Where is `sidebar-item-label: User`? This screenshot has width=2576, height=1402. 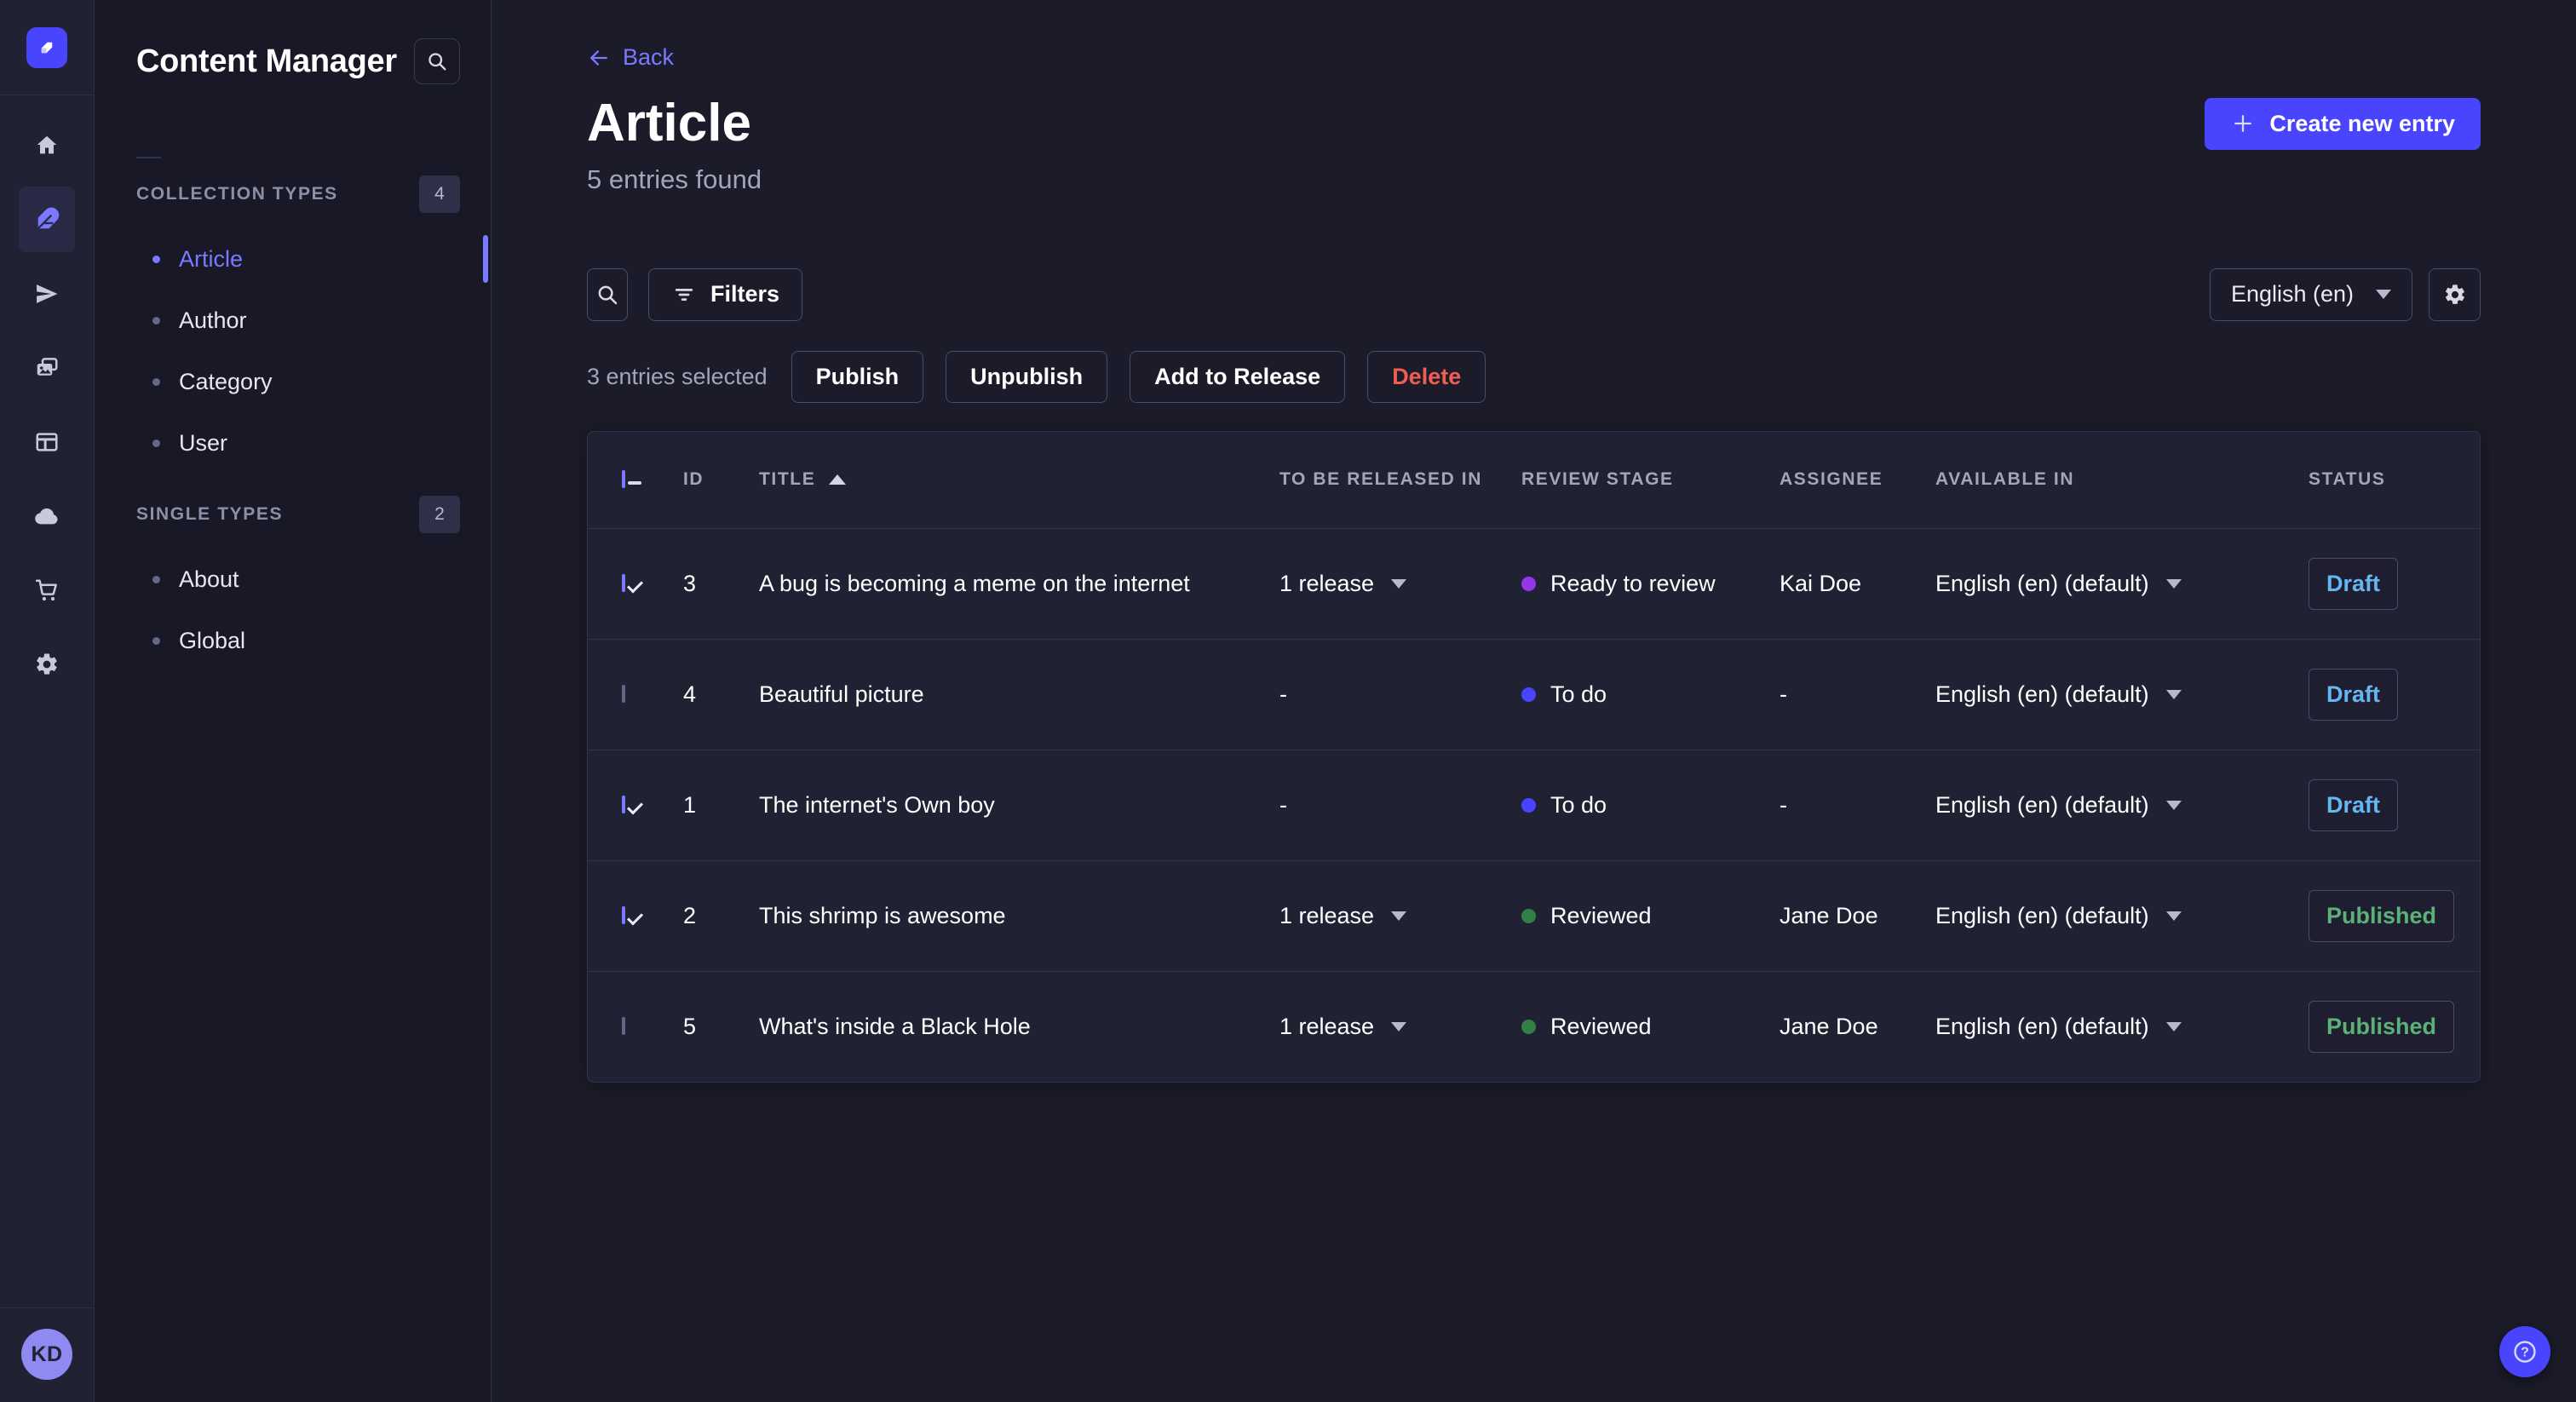 sidebar-item-label: User is located at coordinates (204, 442).